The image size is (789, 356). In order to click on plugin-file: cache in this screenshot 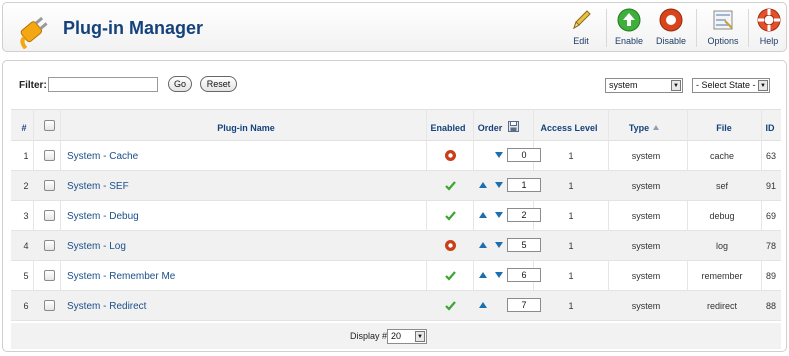, I will do `click(722, 156)`.